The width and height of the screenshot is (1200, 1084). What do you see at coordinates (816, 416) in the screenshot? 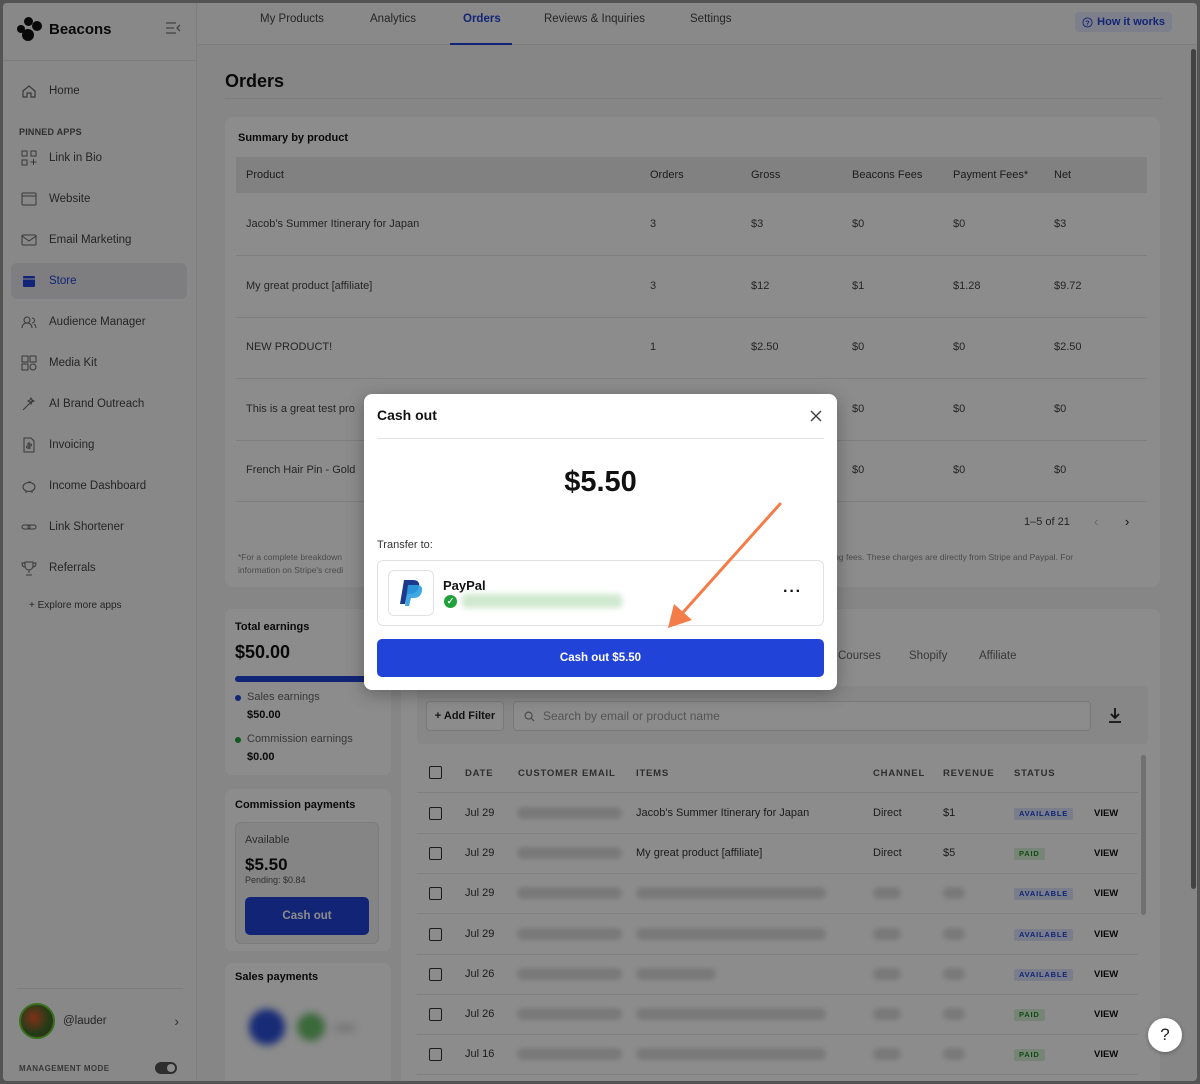
I see `close-icon` at bounding box center [816, 416].